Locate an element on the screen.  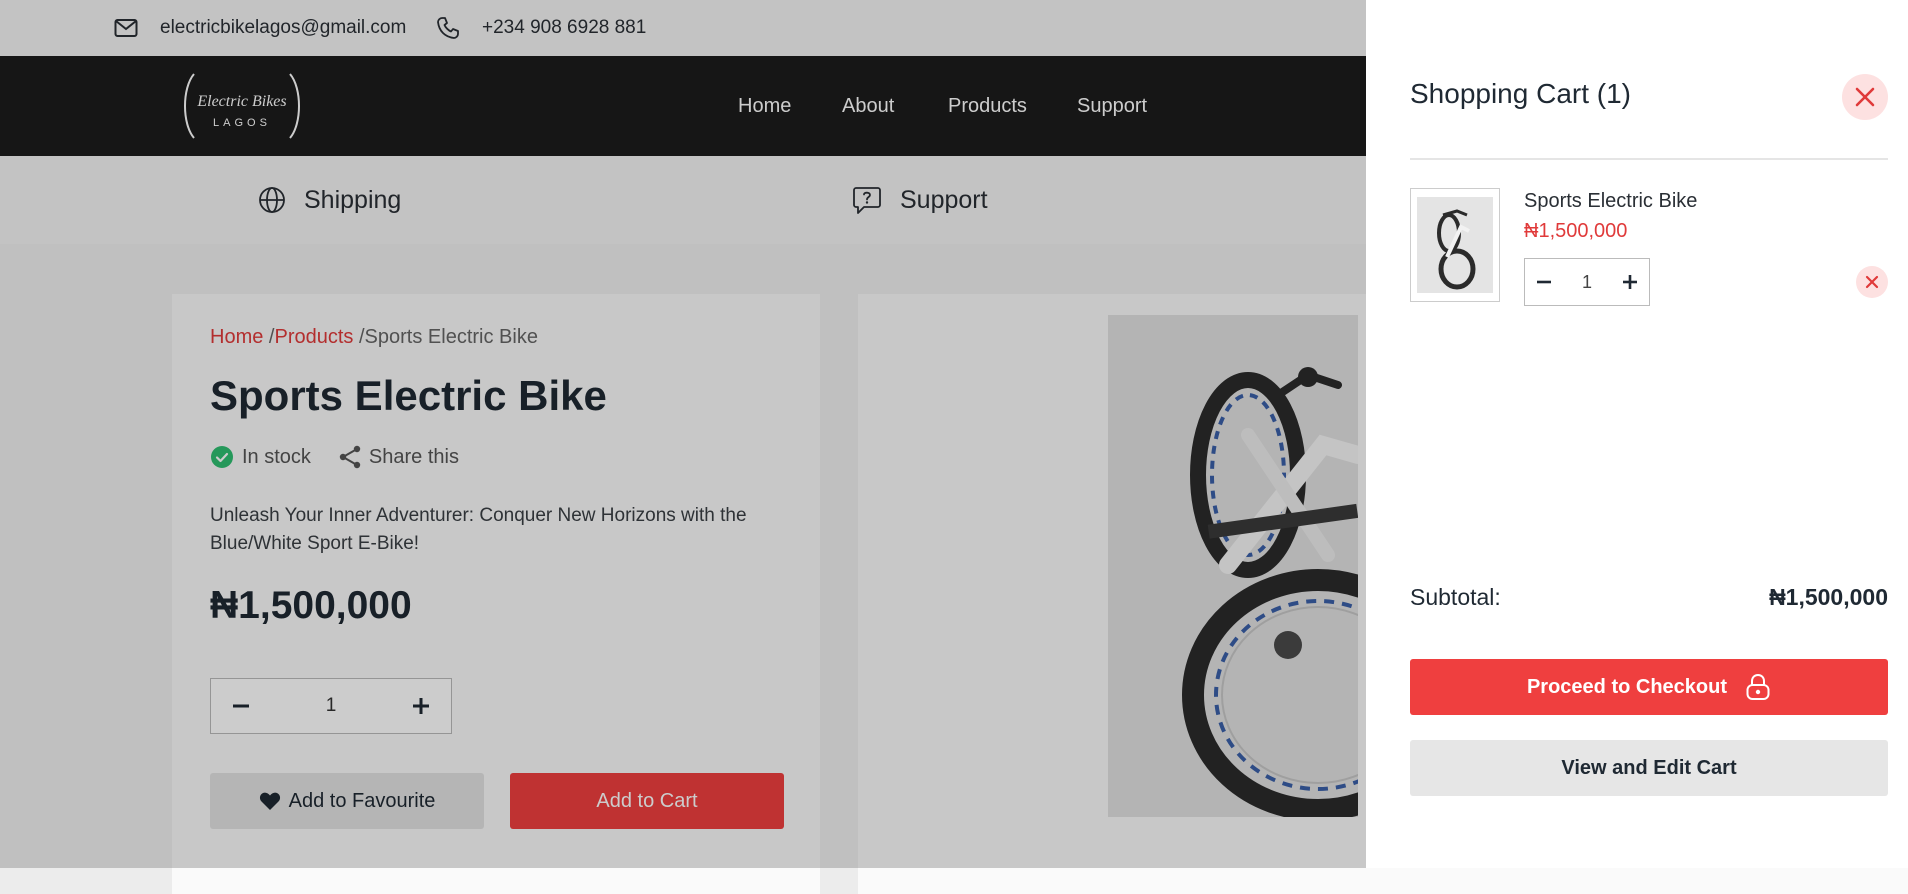
cart-divider is located at coordinates (1649, 159).